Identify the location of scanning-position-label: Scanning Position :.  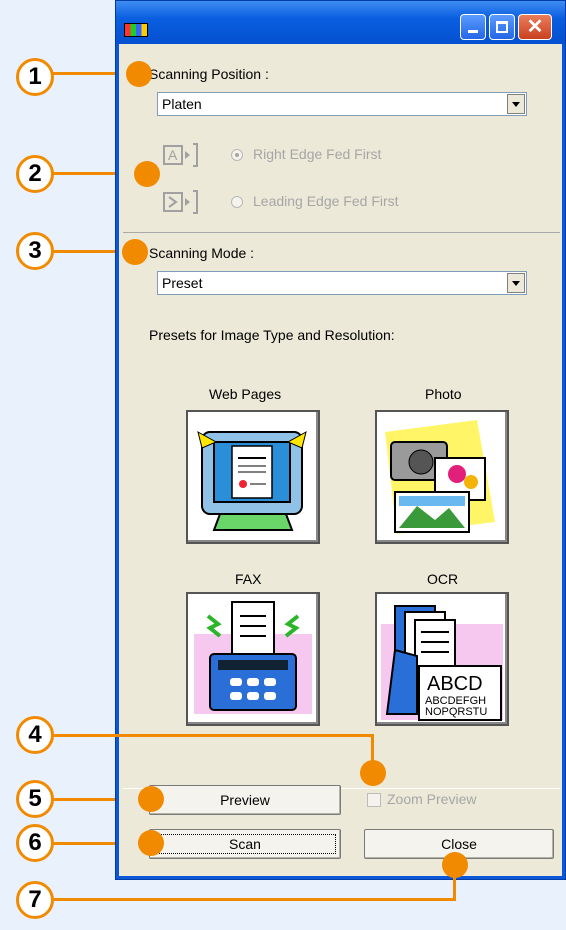
(209, 74).